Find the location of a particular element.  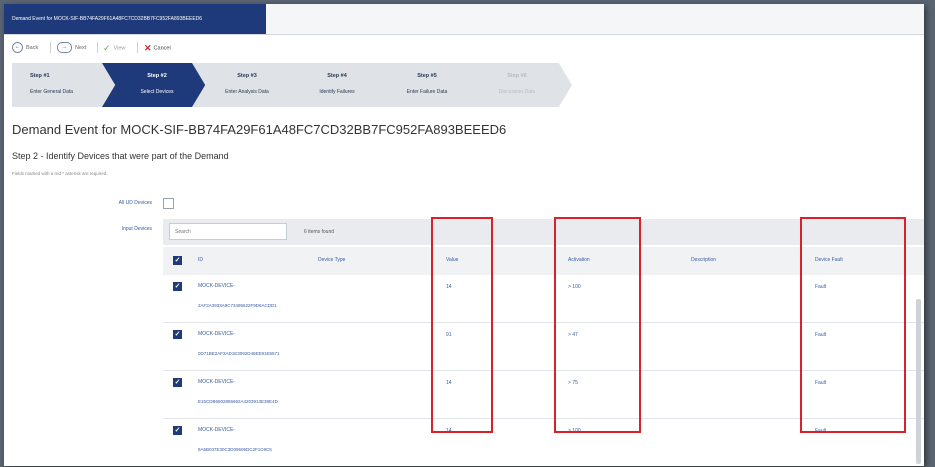

column-header-id: ID is located at coordinates (200, 260).